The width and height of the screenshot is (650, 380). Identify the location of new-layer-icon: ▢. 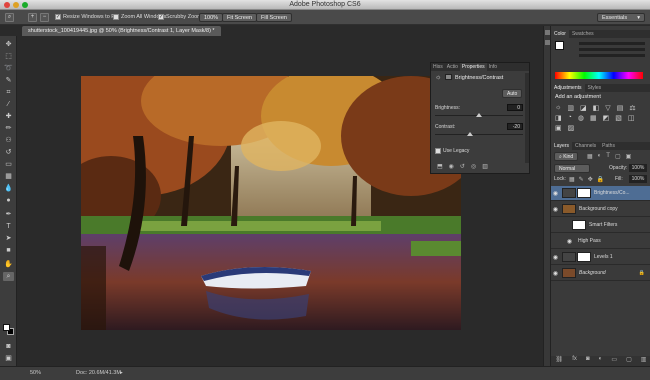
(629, 361).